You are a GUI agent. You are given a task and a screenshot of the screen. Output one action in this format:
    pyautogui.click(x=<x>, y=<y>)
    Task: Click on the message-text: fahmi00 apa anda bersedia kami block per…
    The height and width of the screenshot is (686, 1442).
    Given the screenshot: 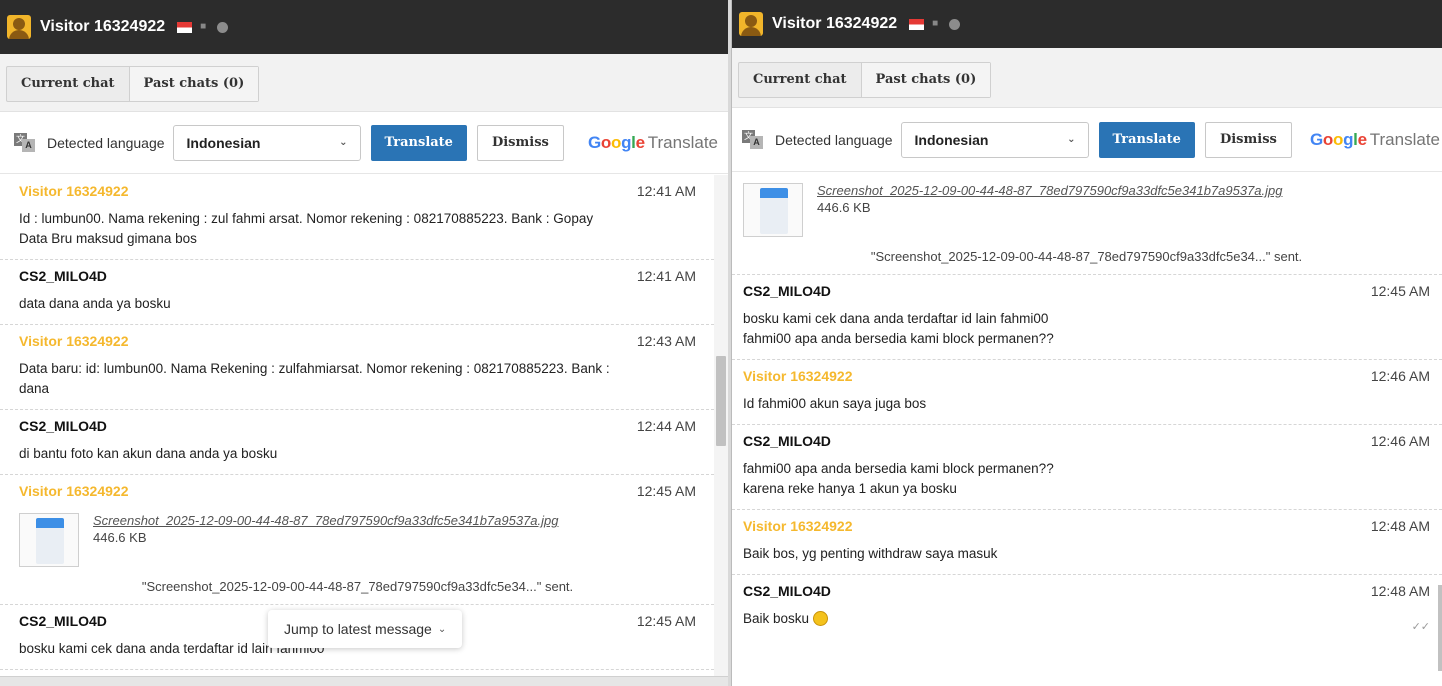 What is the action you would take?
    pyautogui.click(x=898, y=478)
    